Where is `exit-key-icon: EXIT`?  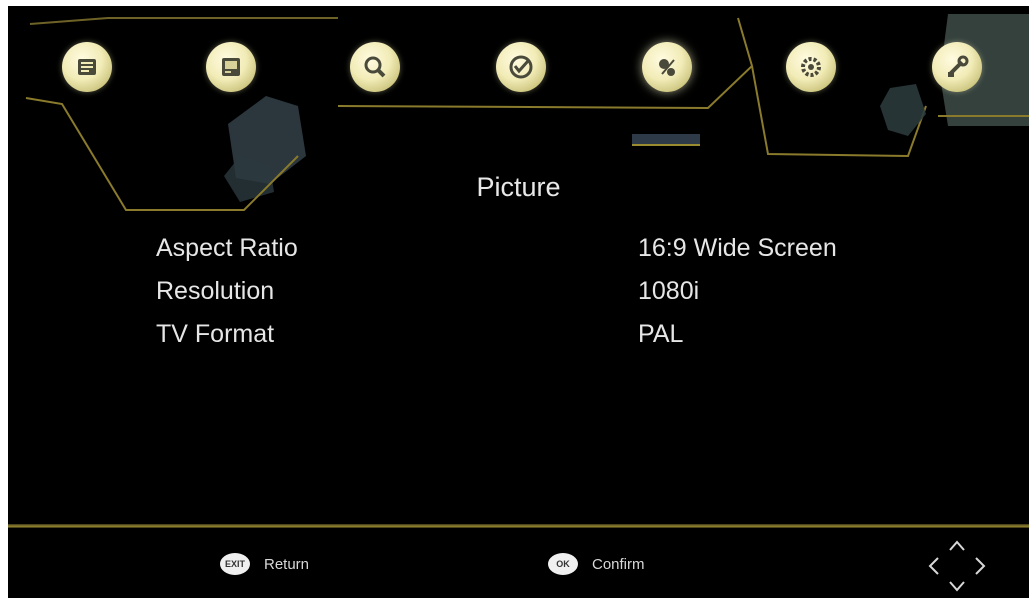
exit-key-icon: EXIT is located at coordinates (235, 564).